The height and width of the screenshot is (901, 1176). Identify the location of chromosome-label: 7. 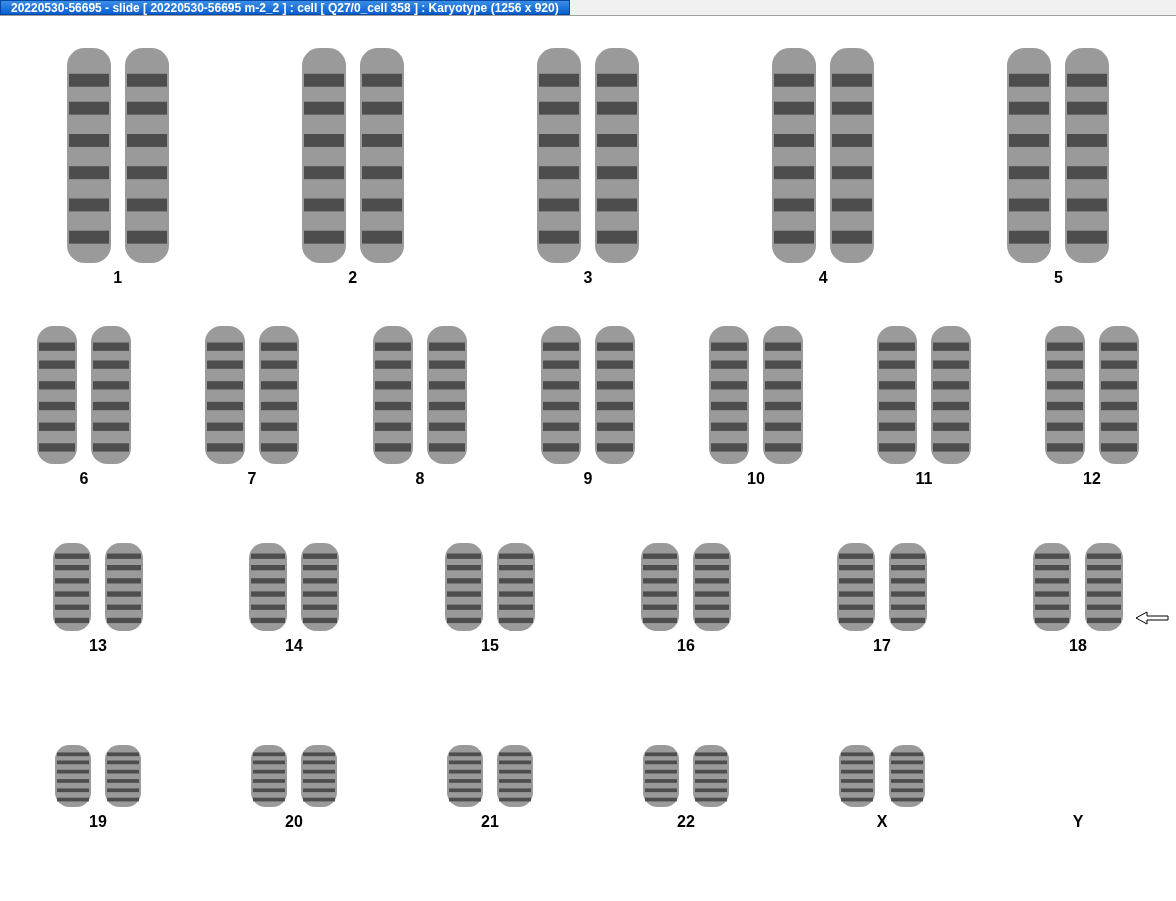
(252, 479).